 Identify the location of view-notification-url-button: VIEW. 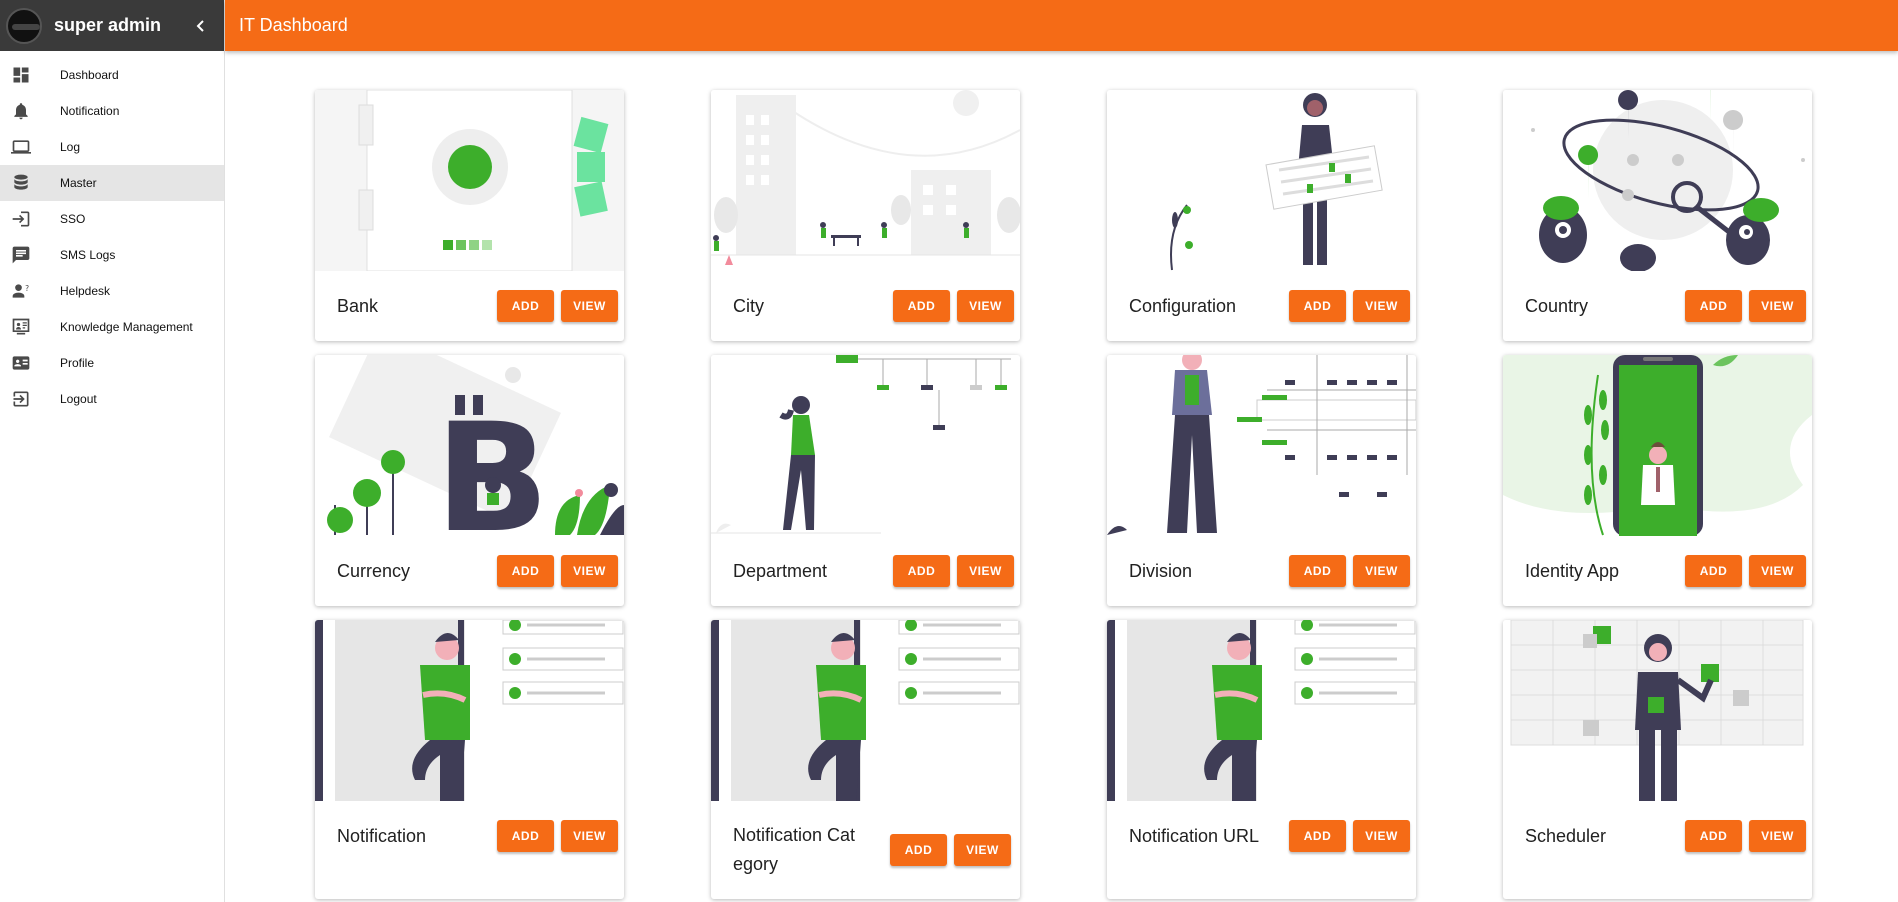
(1381, 836).